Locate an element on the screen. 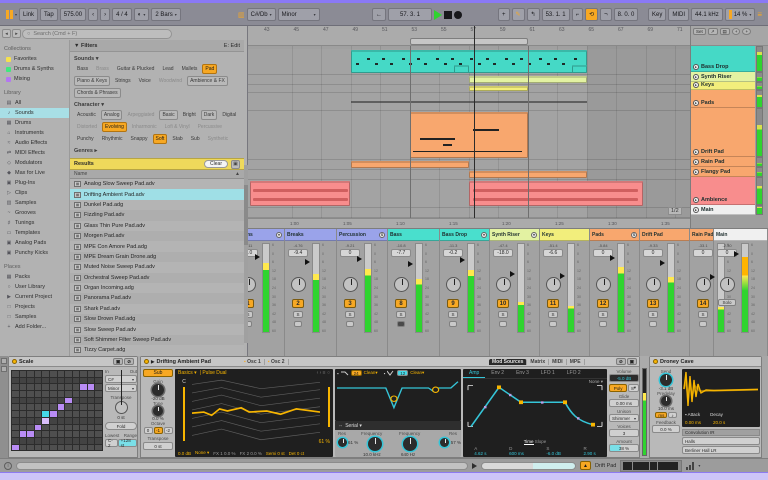 The image size is (768, 480). ir-bank-menu: Halls is located at coordinates (721, 441).